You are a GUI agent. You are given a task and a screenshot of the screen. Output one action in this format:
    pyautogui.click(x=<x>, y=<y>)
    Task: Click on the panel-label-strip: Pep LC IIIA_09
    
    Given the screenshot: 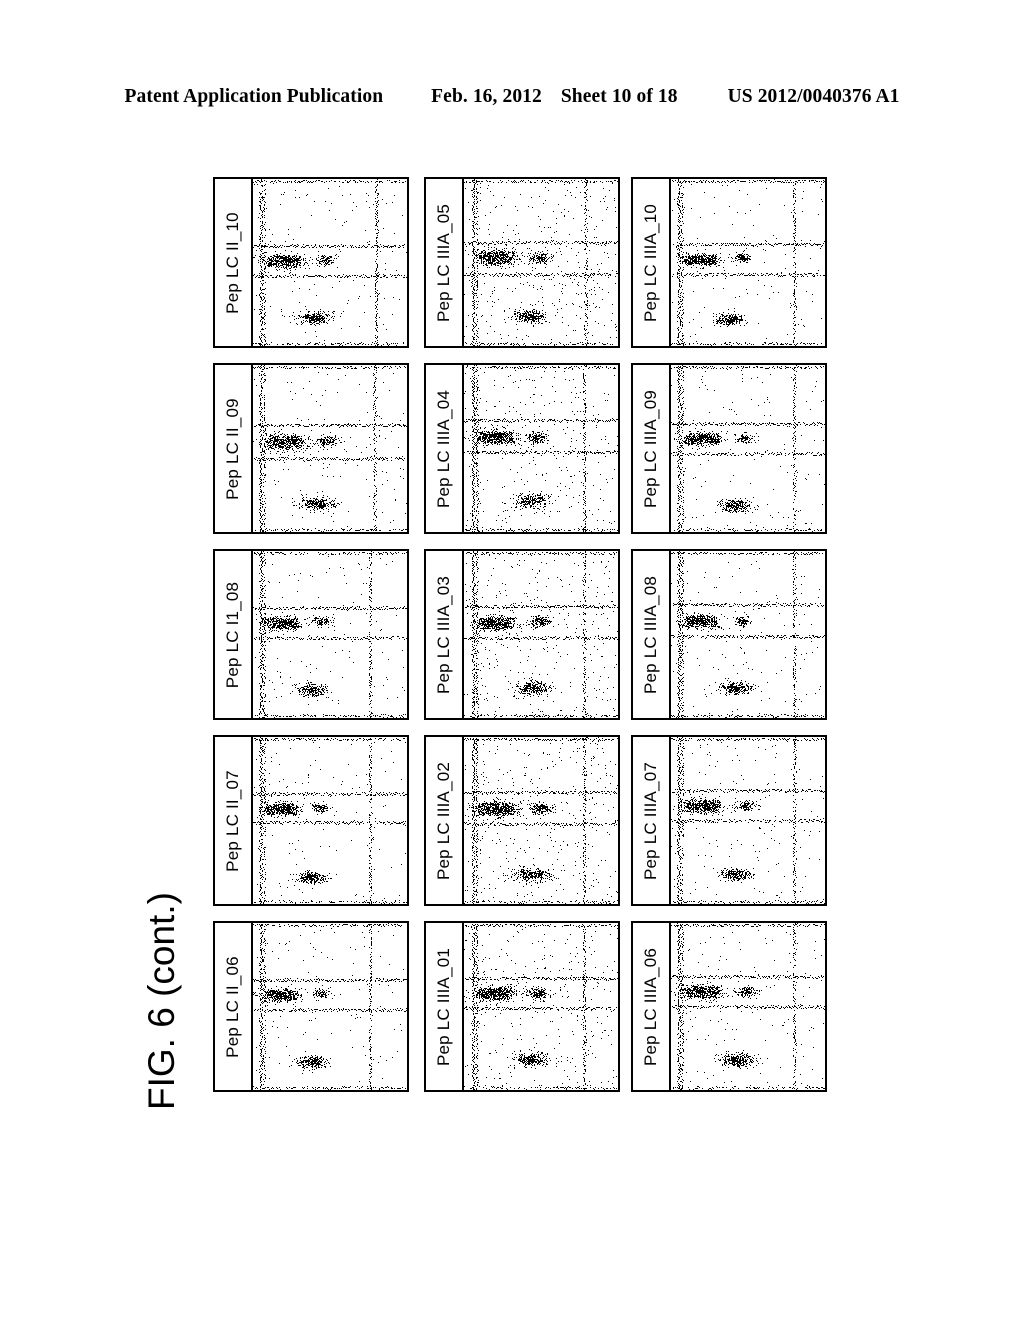 What is the action you would take?
    pyautogui.click(x=652, y=448)
    